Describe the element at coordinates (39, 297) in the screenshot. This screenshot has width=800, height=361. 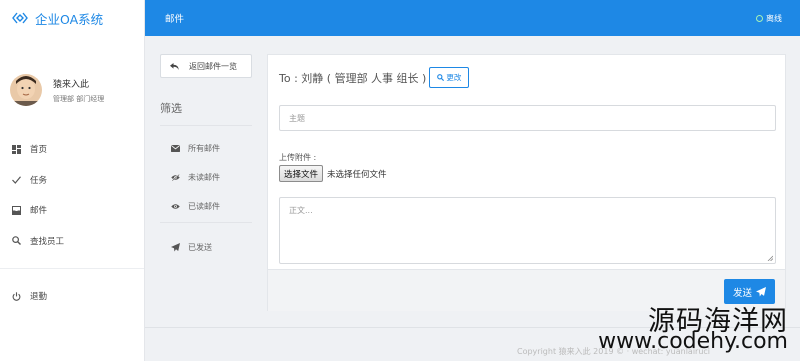
I see `logout-label: 退勤` at that location.